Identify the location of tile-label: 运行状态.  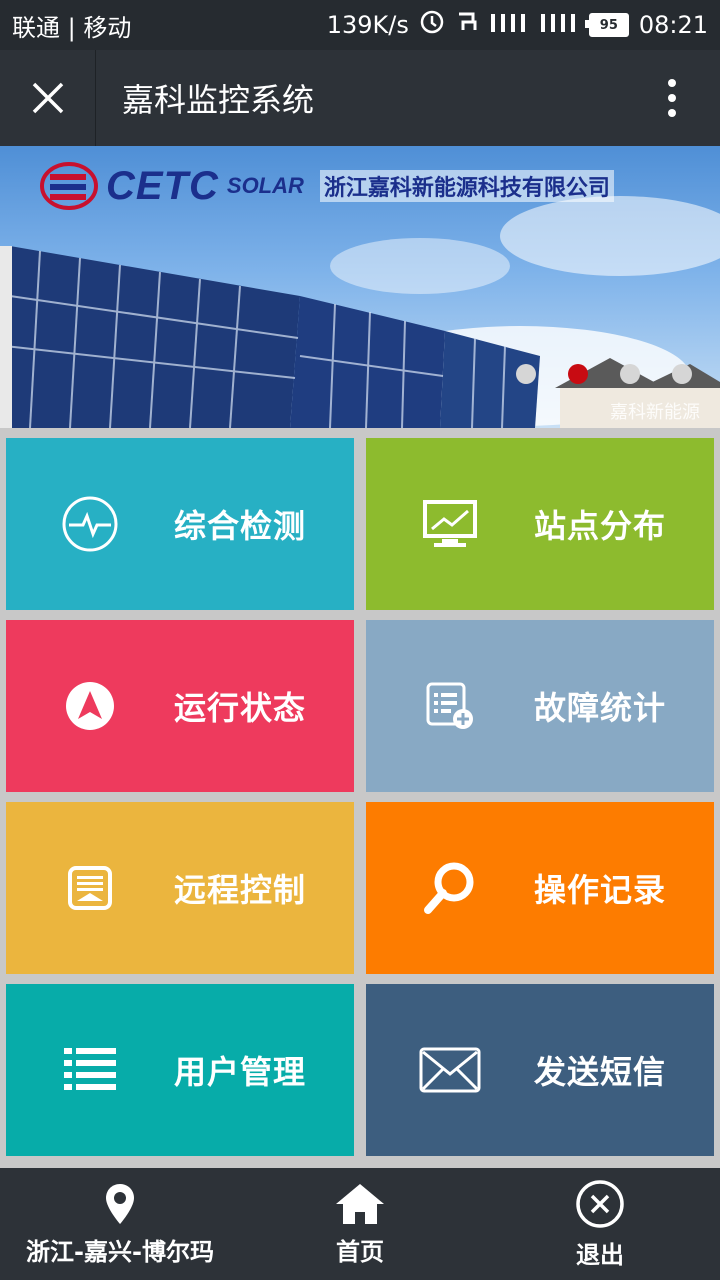
(240, 708).